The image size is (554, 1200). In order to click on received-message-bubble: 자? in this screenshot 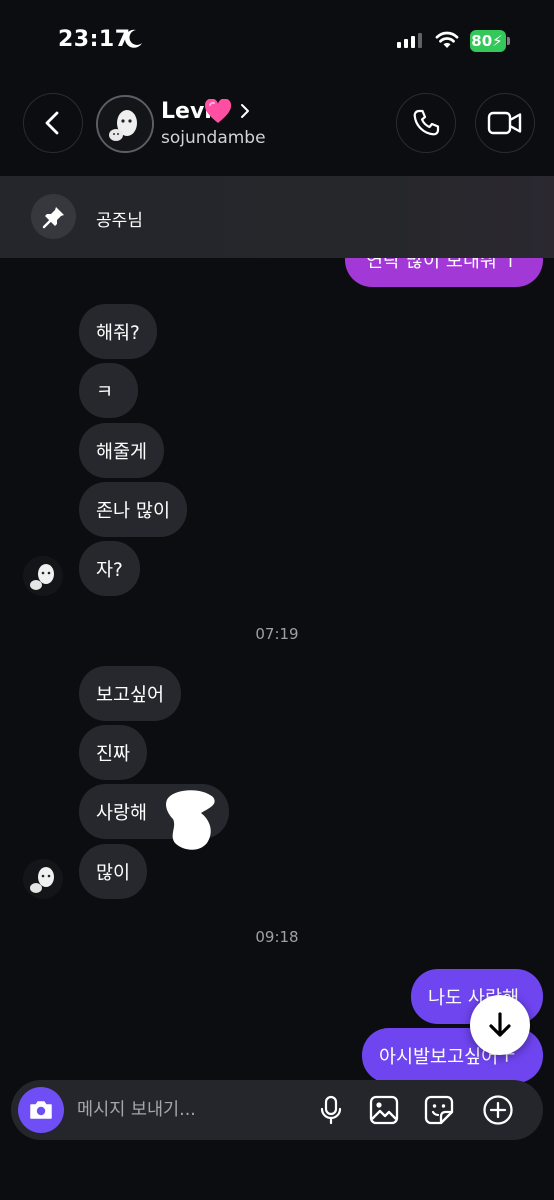, I will do `click(109, 568)`.